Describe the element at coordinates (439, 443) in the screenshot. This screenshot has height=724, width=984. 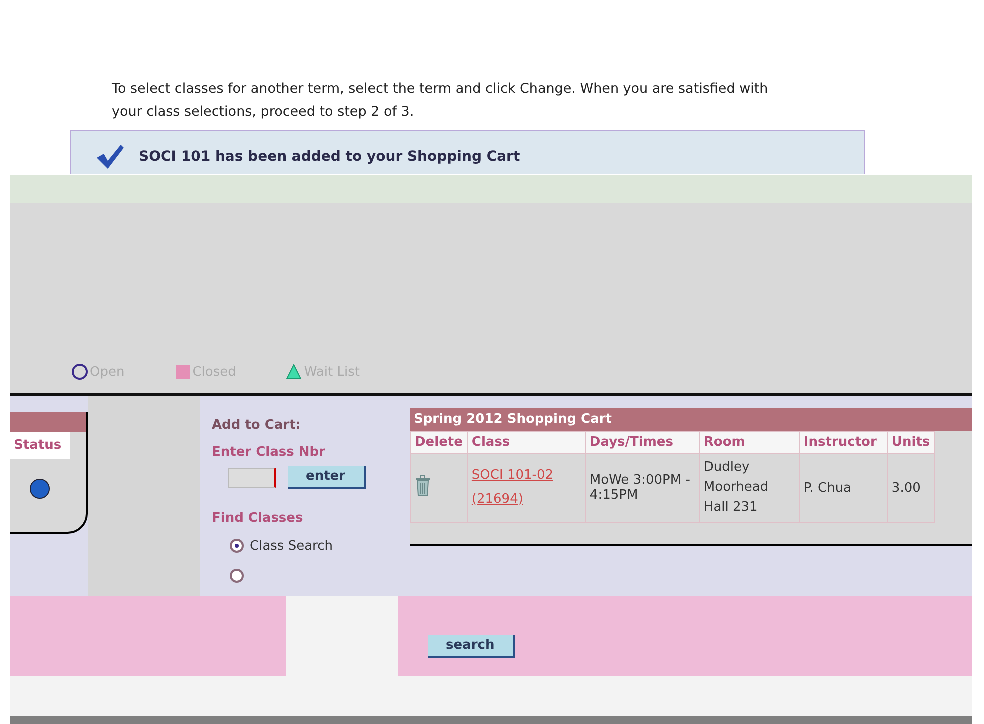
I see `column-header: Delete` at that location.